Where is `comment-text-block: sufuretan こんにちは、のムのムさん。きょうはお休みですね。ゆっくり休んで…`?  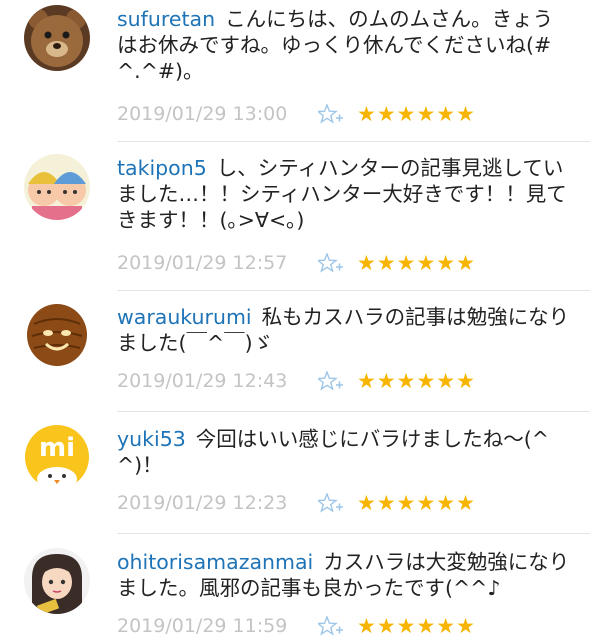 comment-text-block: sufuretan こんにちは、のムのムさん。きょうはお休みですね。ゆっくり休んで… is located at coordinates (344, 45).